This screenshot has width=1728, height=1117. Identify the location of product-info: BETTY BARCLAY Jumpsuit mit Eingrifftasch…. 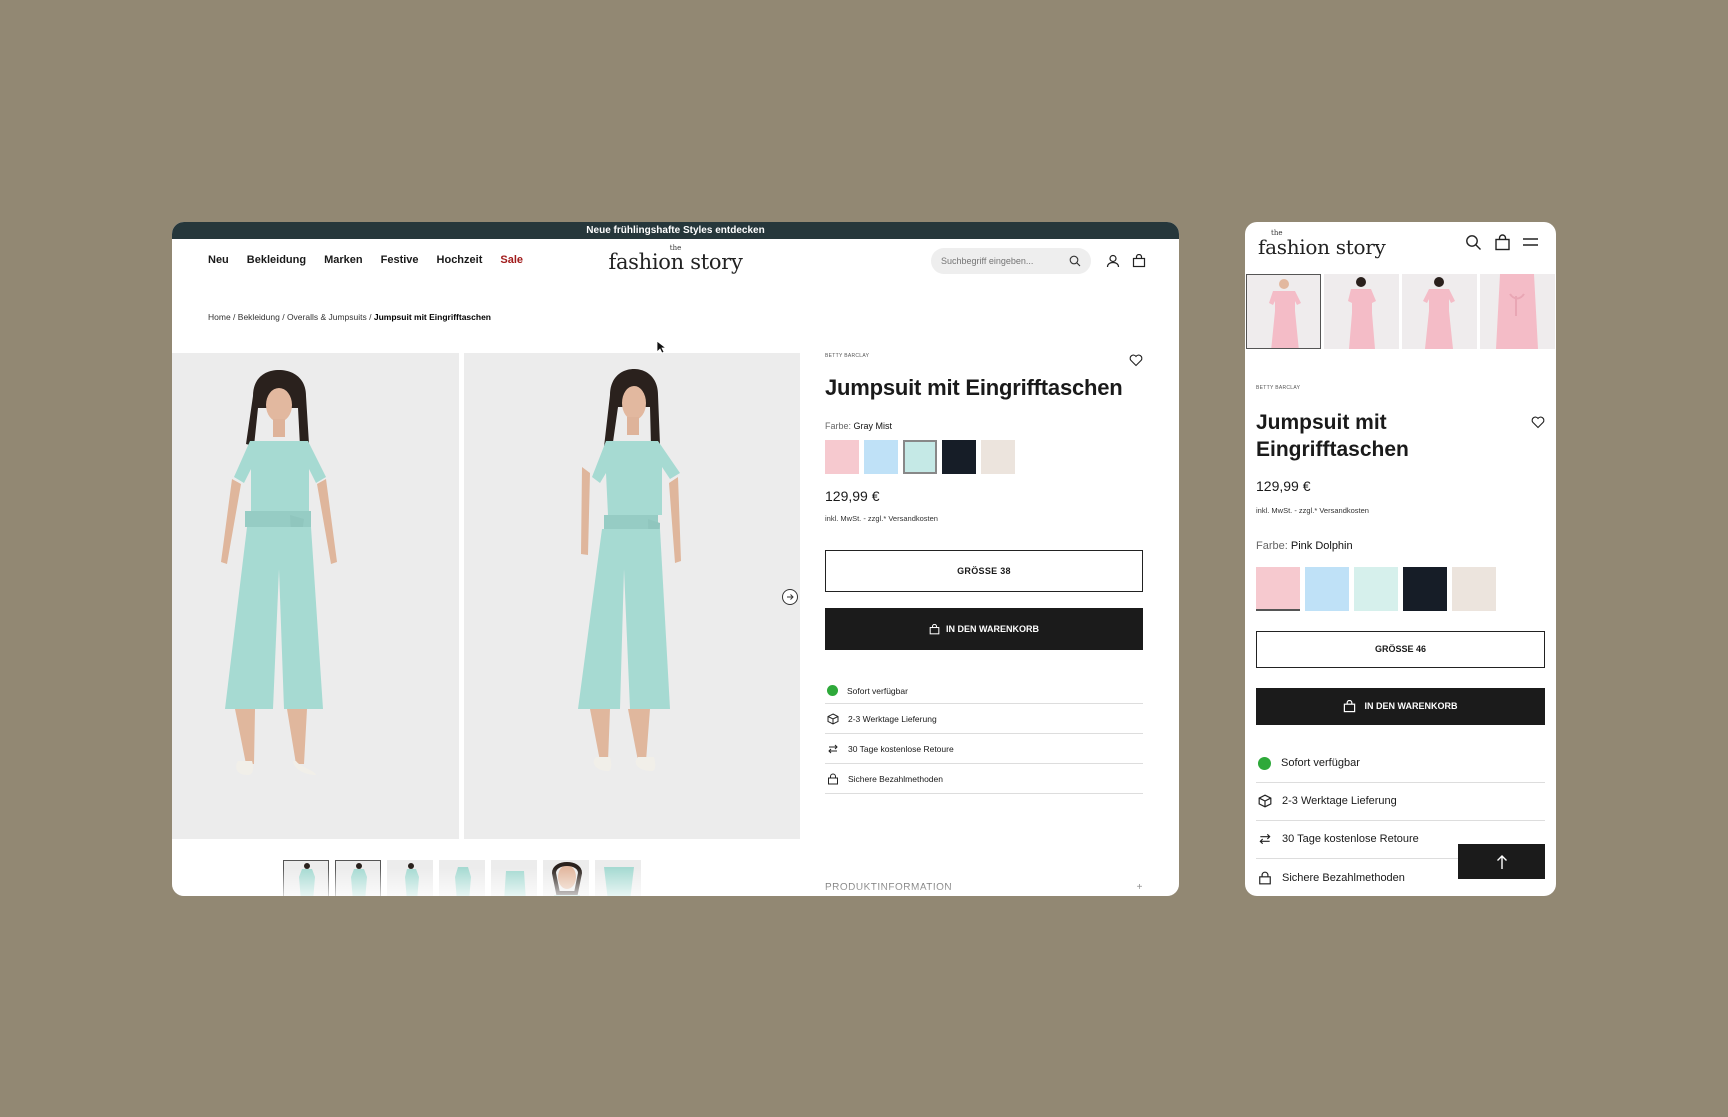
(984, 573).